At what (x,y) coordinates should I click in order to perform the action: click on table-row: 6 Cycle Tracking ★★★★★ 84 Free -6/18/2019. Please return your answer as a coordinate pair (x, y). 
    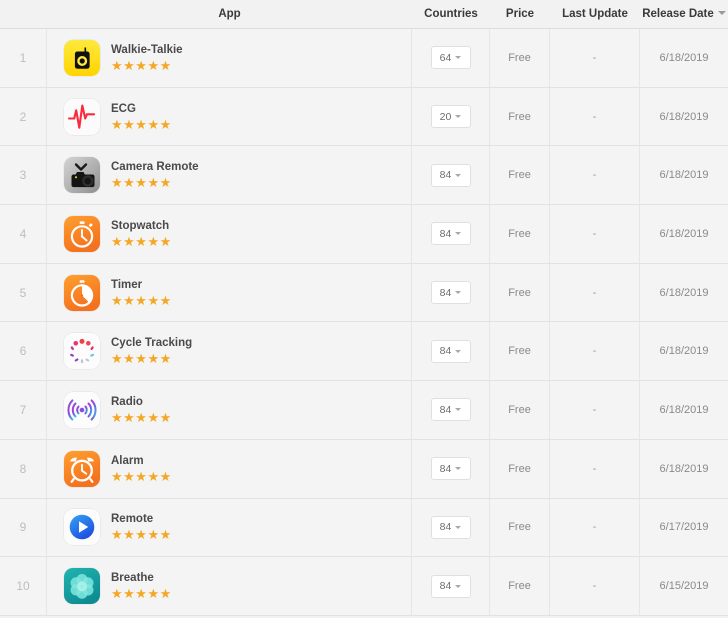
    Looking at the image, I should click on (364, 352).